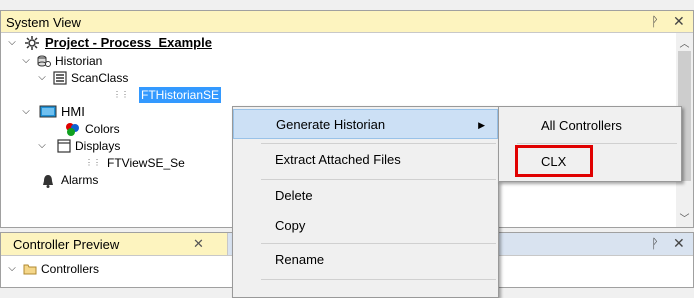 The width and height of the screenshot is (694, 298). I want to click on ftviewse-label: FTViewSE_Se, so click(146, 163).